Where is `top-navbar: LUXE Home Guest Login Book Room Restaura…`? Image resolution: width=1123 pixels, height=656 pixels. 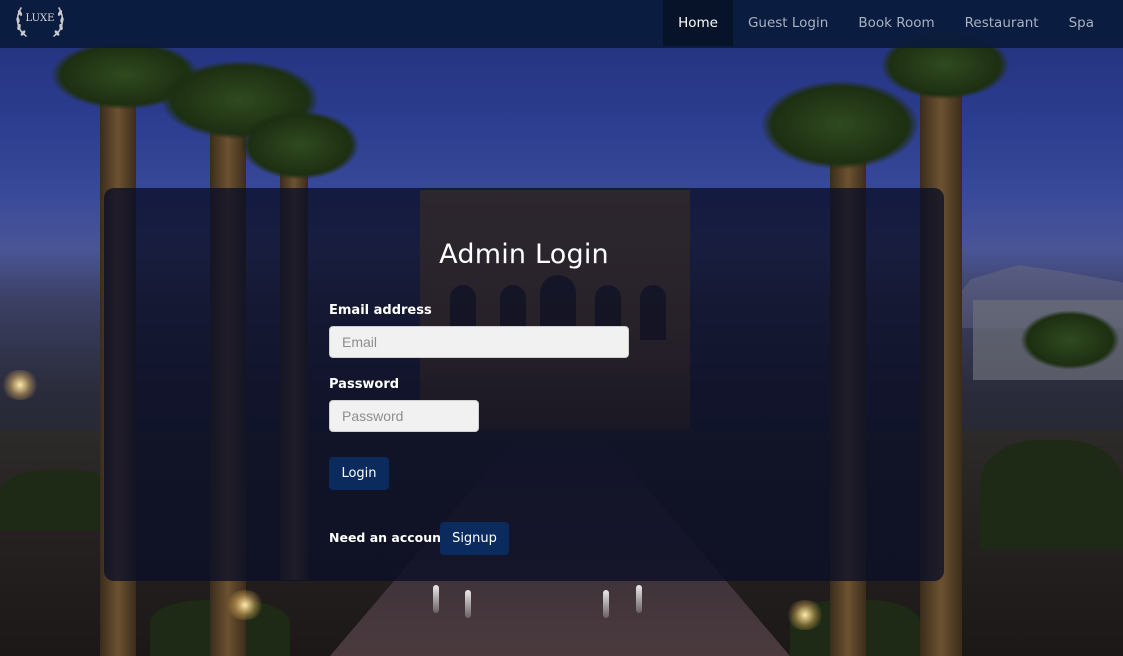 top-navbar: LUXE Home Guest Login Book Room Restaura… is located at coordinates (561, 24).